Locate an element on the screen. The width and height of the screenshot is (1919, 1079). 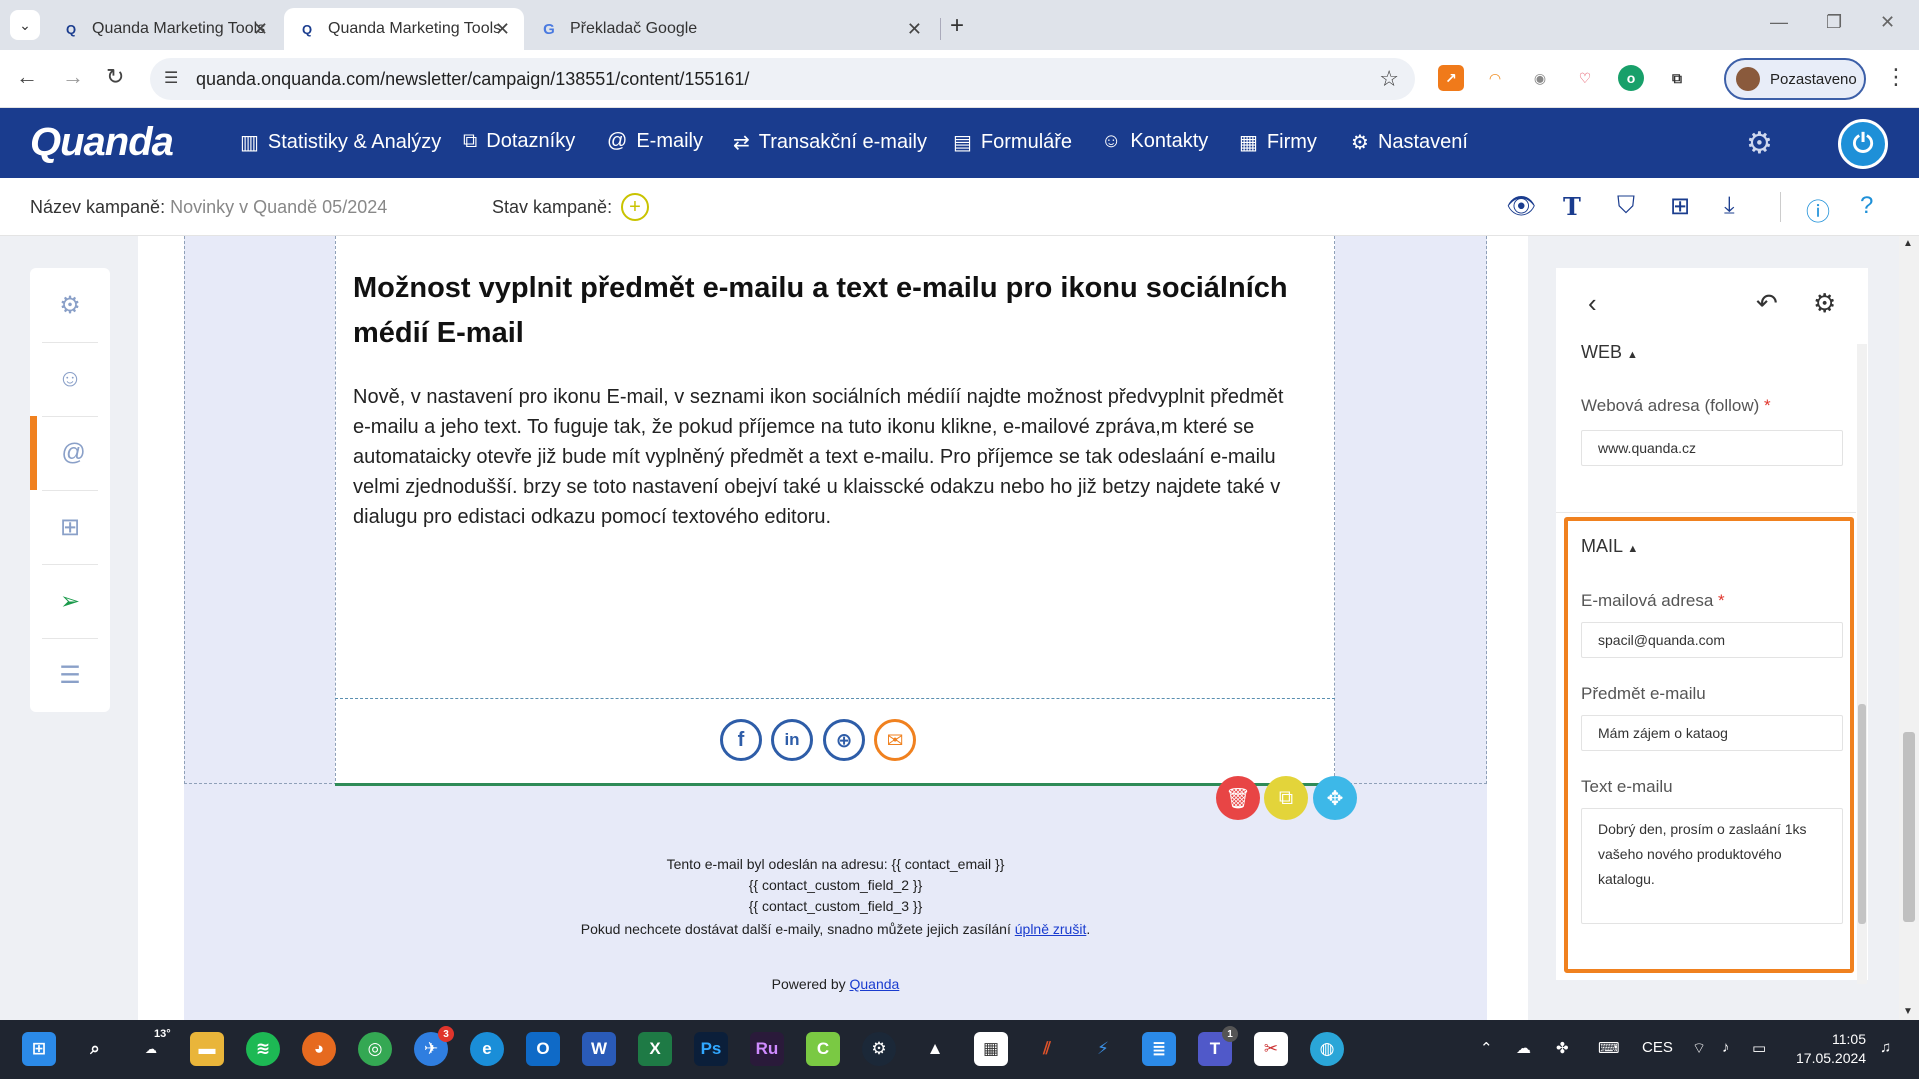
brush-icon: ⛉ is located at coordinates (1626, 206).